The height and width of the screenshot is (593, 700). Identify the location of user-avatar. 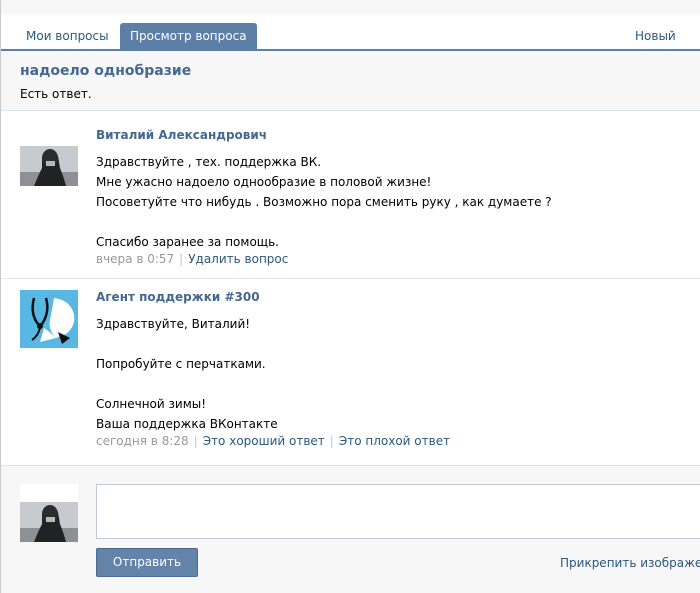
(49, 157).